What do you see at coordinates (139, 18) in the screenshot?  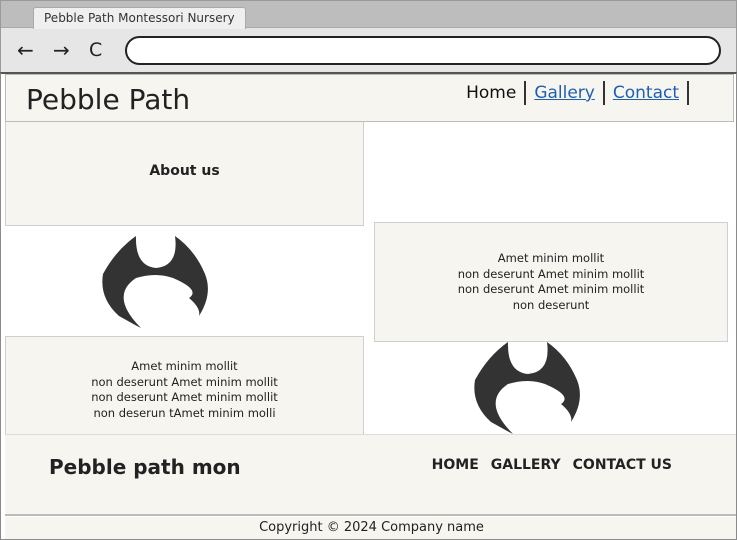 I see `browser-tab: Pebble Path Montessori Nursery` at bounding box center [139, 18].